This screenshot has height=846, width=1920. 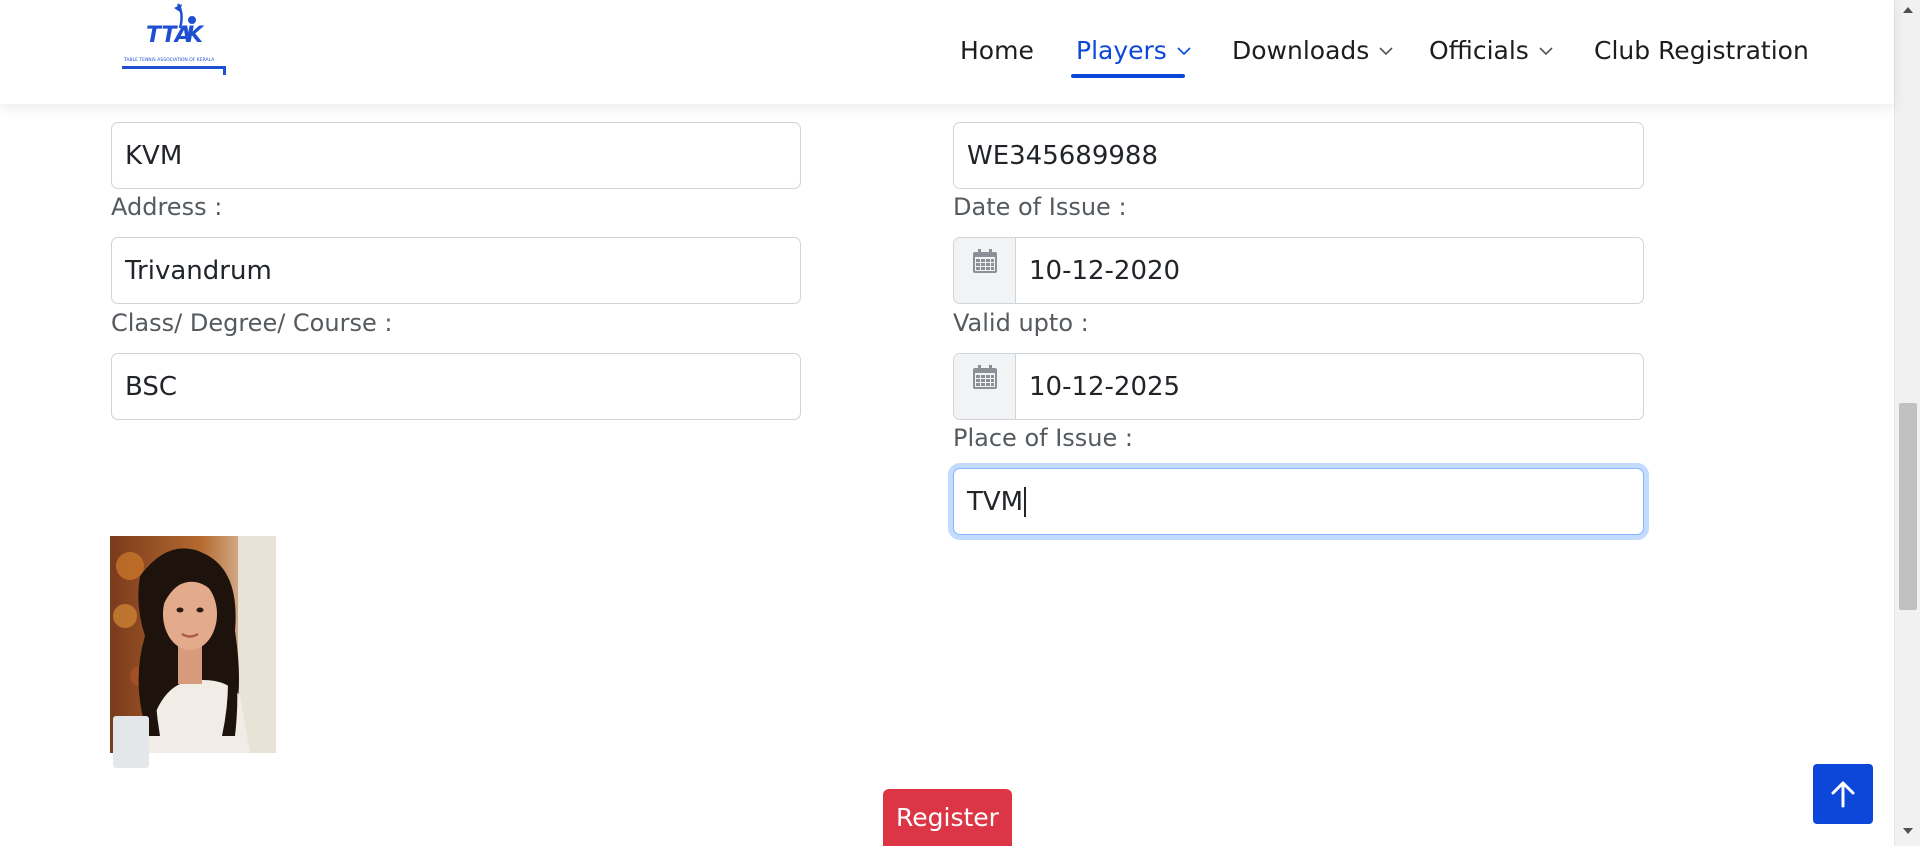 I want to click on date-of-issue-input: 10-12-2020, so click(x=1298, y=270).